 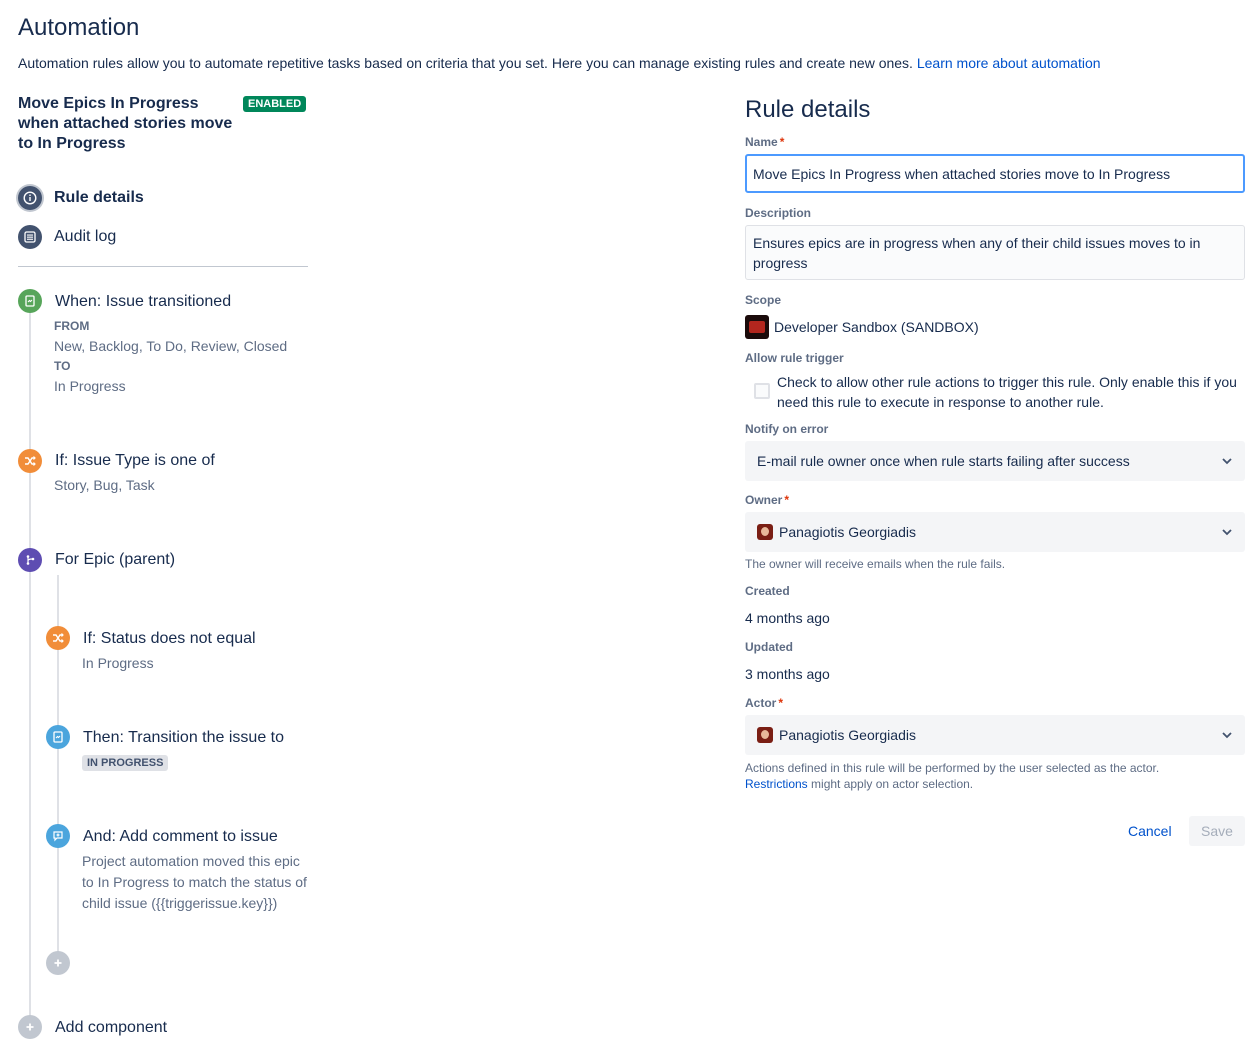 I want to click on description-label: Description, so click(x=778, y=213).